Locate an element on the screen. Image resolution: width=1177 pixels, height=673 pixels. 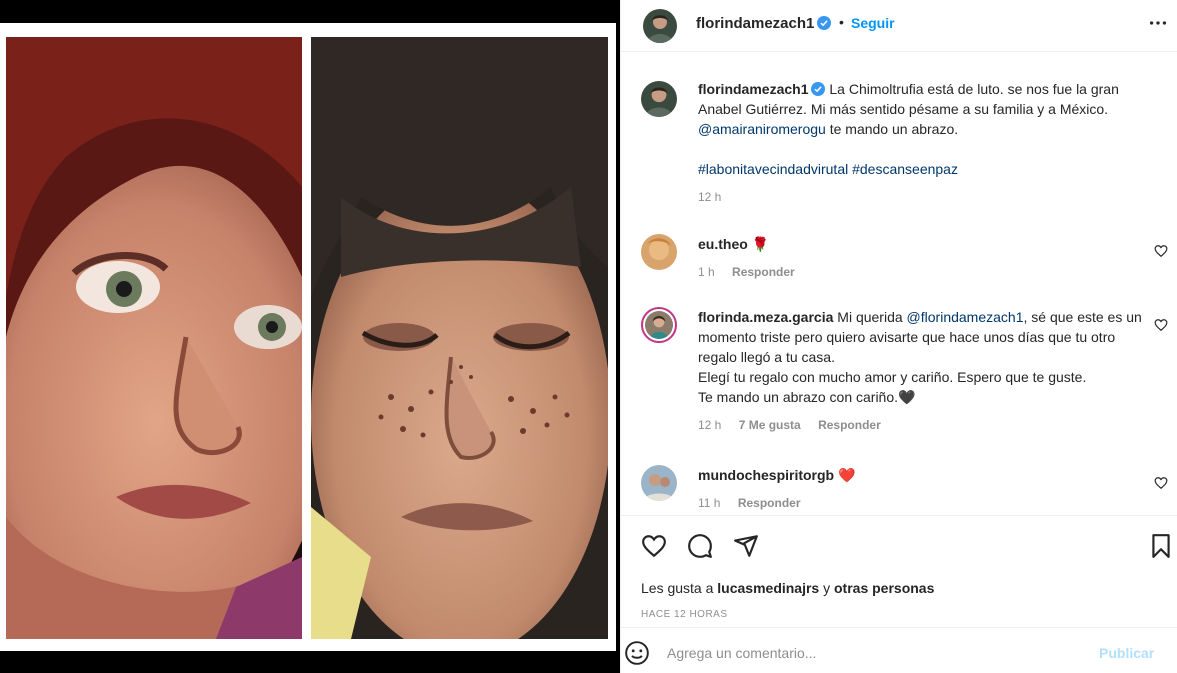
comment-text: Te mando un abrazo con cariño.🖤 is located at coordinates (807, 397).